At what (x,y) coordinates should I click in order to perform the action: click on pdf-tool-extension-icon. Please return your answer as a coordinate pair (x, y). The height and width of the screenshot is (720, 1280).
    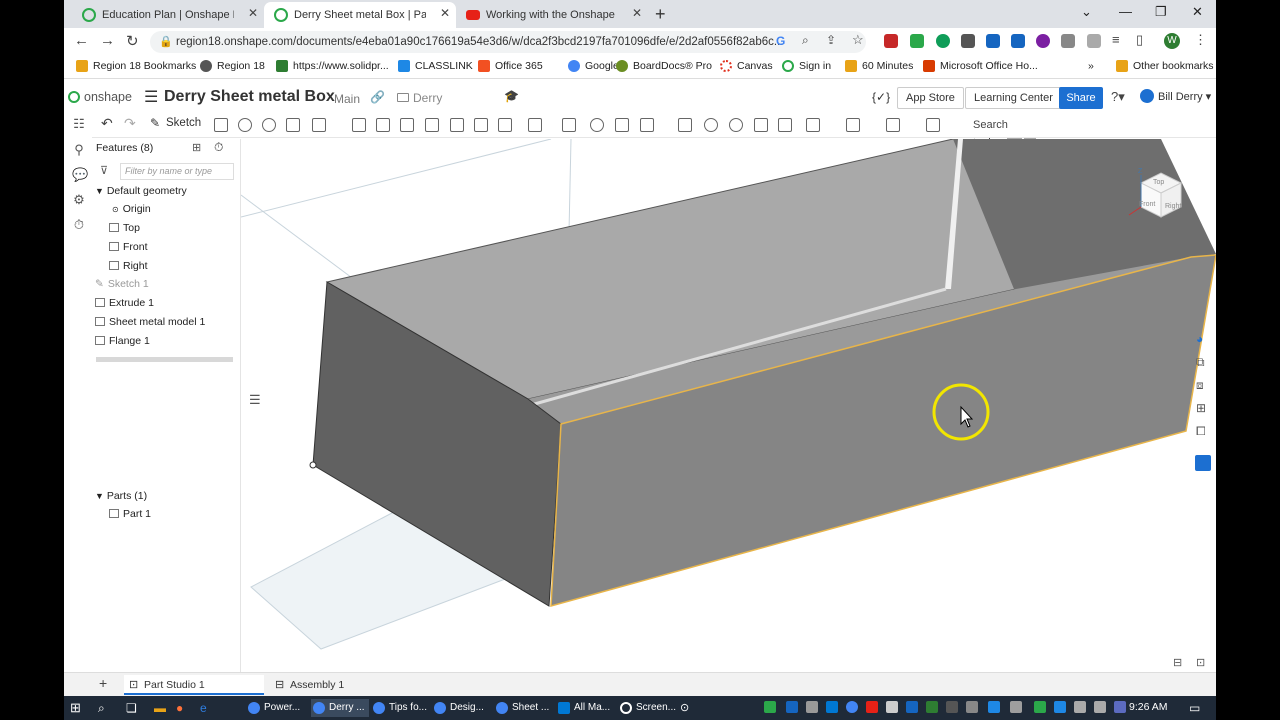
    Looking at the image, I should click on (1018, 41).